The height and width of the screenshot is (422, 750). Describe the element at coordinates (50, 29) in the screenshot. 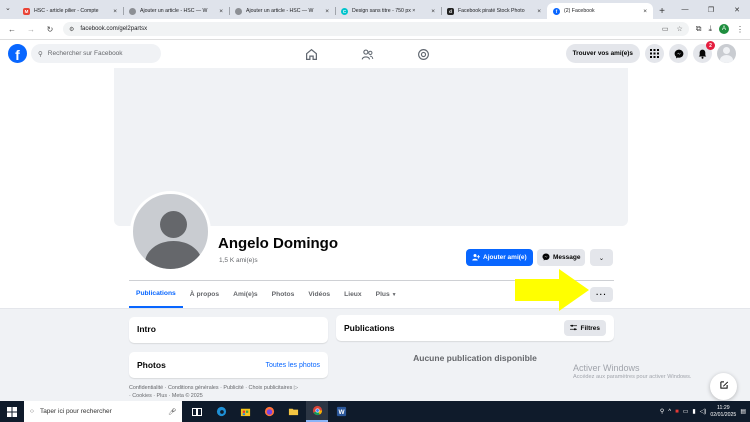

I see `reload-icon: ↻` at that location.